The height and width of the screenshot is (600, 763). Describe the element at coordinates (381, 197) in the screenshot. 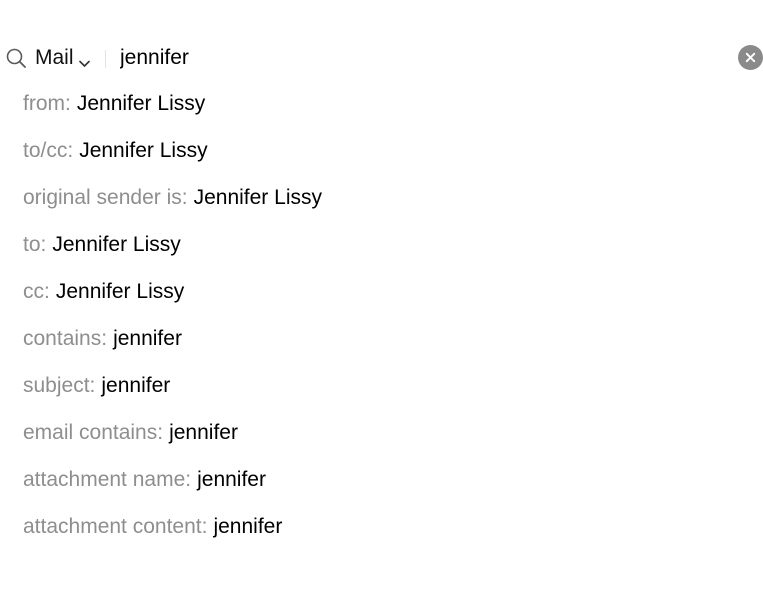

I see `suggestion-original-sender: original sender is: Jennifer Lissy` at that location.